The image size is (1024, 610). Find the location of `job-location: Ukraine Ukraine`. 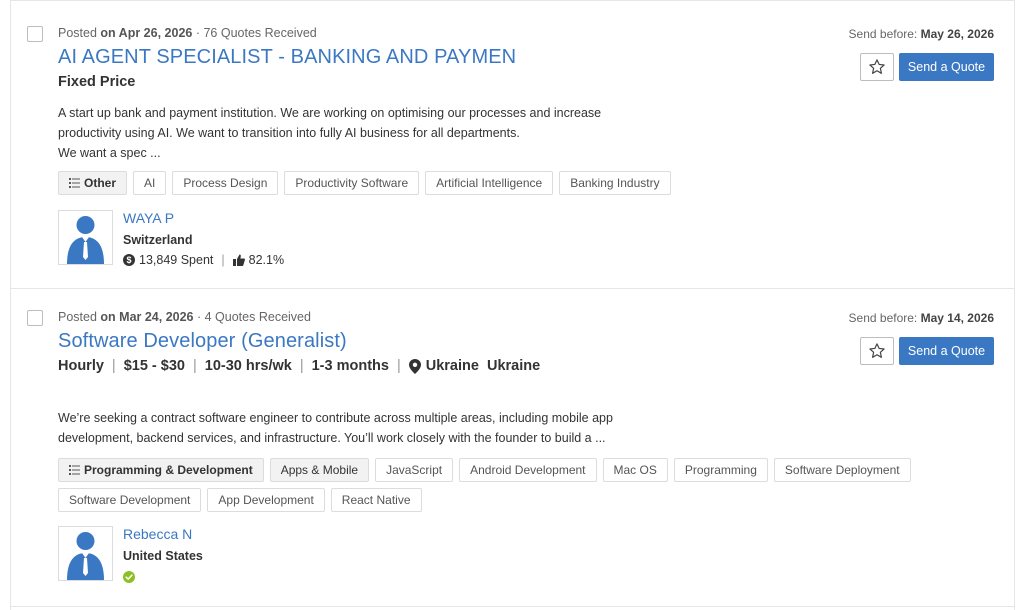

job-location: Ukraine Ukraine is located at coordinates (483, 366).